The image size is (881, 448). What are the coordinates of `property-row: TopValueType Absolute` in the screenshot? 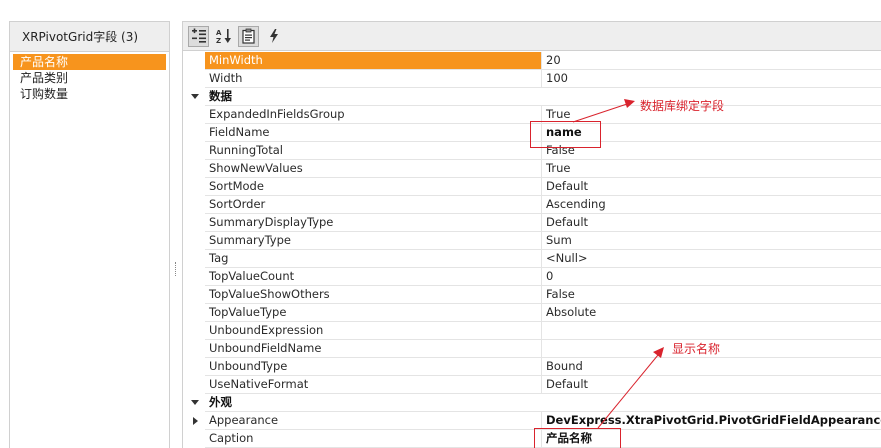 It's located at (532, 313).